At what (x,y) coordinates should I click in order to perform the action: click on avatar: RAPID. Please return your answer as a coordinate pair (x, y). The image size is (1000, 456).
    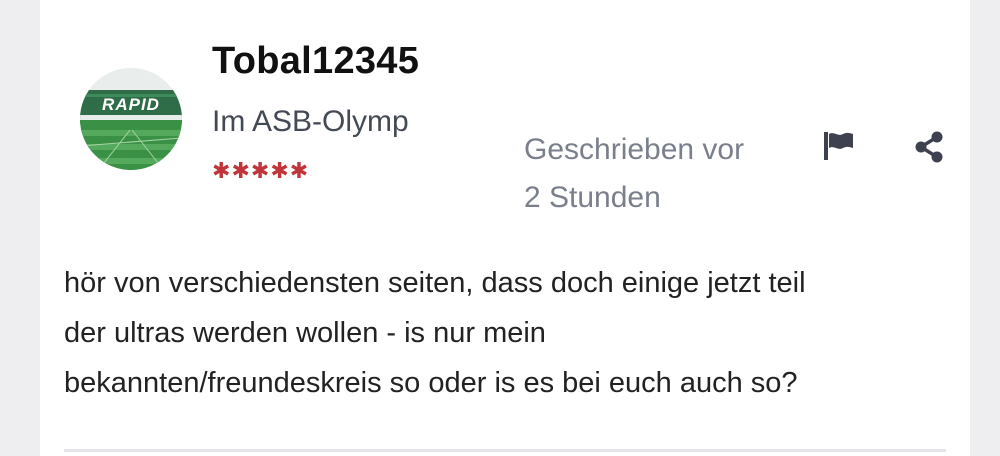
    Looking at the image, I should click on (131, 119).